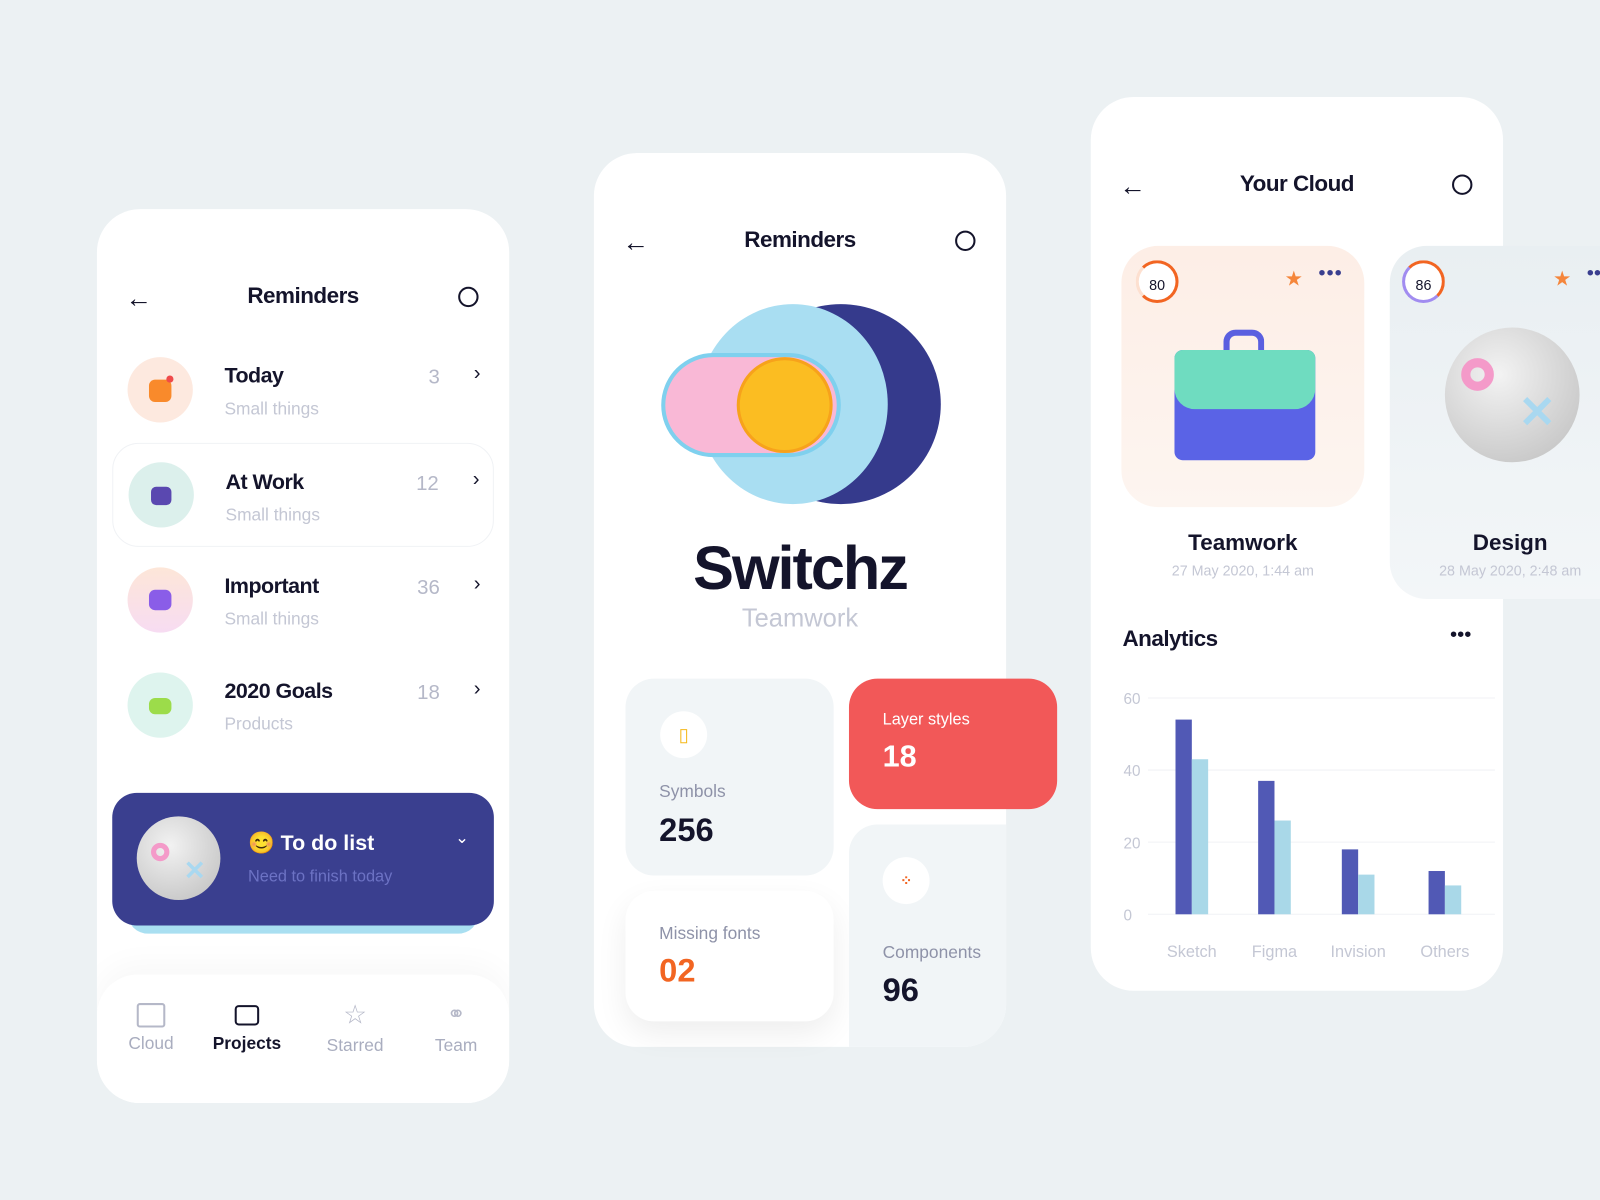 This screenshot has height=1200, width=1600. I want to click on app-name: Switchz, so click(801, 568).